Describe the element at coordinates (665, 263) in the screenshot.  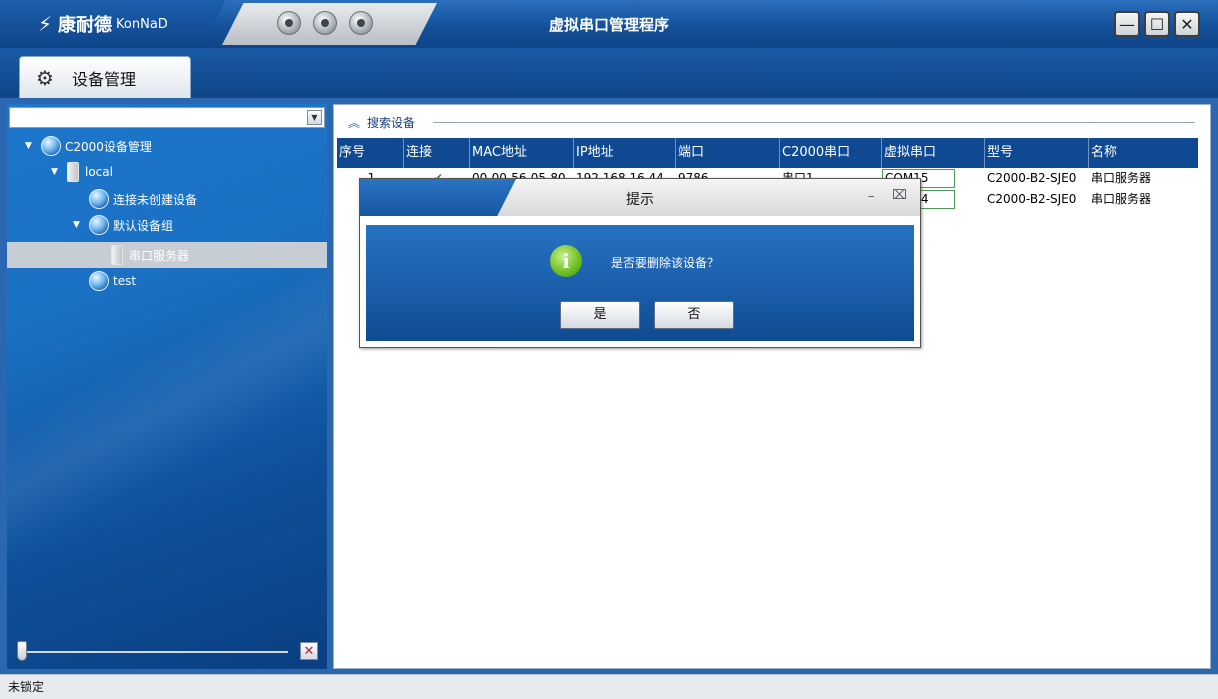
I see `dialog-message: 是否要删除该设备？` at that location.